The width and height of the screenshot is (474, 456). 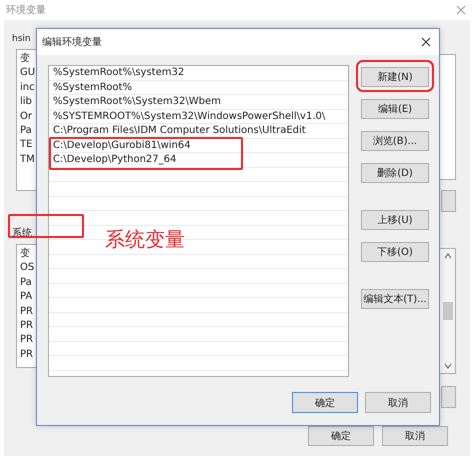 What do you see at coordinates (26, 117) in the screenshot?
I see `variable-name: Or` at bounding box center [26, 117].